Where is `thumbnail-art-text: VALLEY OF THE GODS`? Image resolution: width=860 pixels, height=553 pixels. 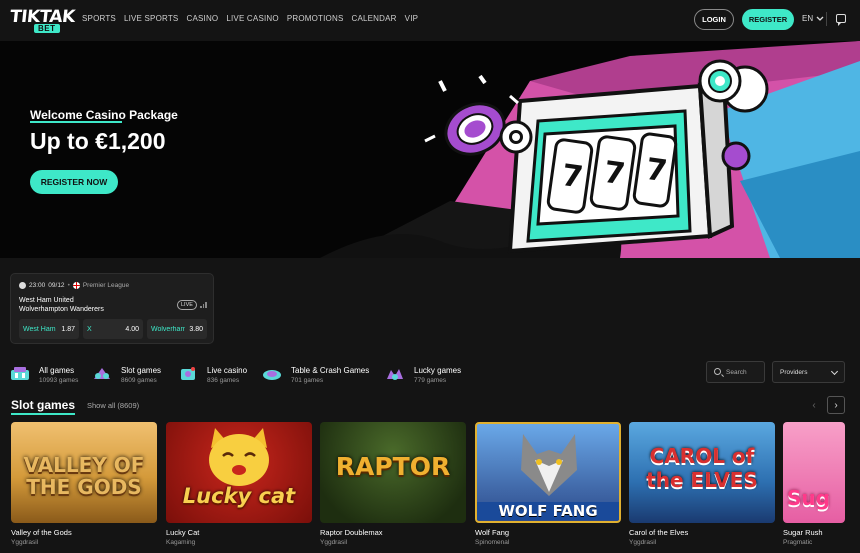
thumbnail-art-text: VALLEY OF THE GODS is located at coordinates (84, 476).